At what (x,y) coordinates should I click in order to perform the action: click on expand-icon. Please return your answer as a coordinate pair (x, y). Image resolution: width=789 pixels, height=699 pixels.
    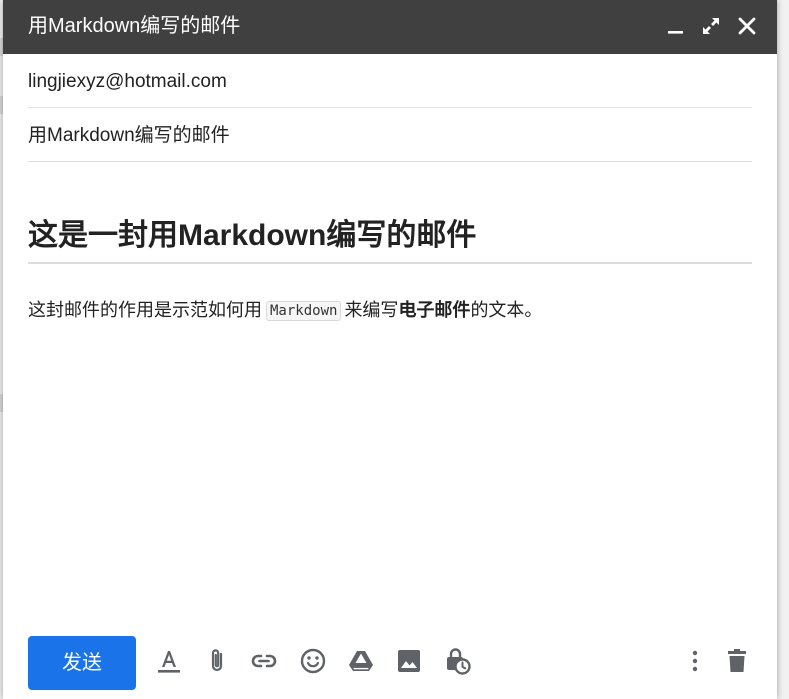
    Looking at the image, I should click on (711, 26).